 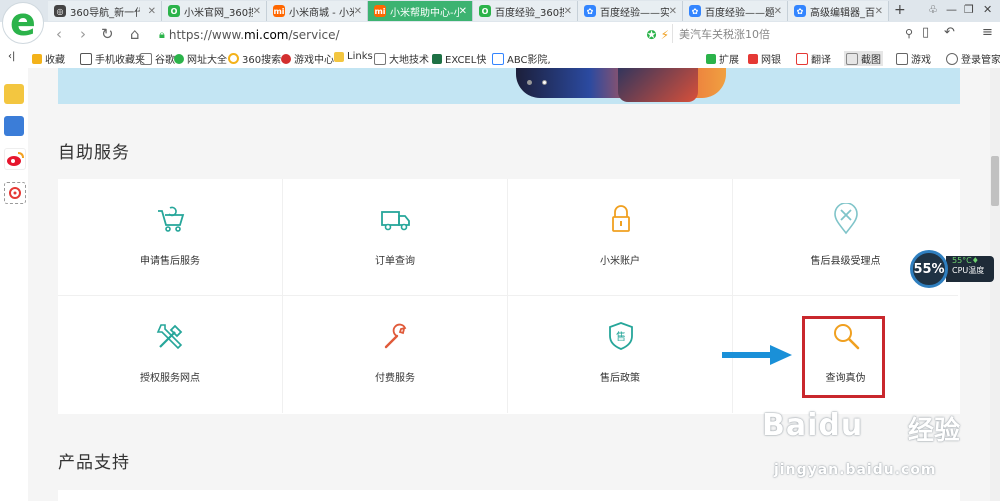 What do you see at coordinates (214, 11) in the screenshot?
I see `tab-mi-official: O 小米官网_360搜 ✕` at bounding box center [214, 11].